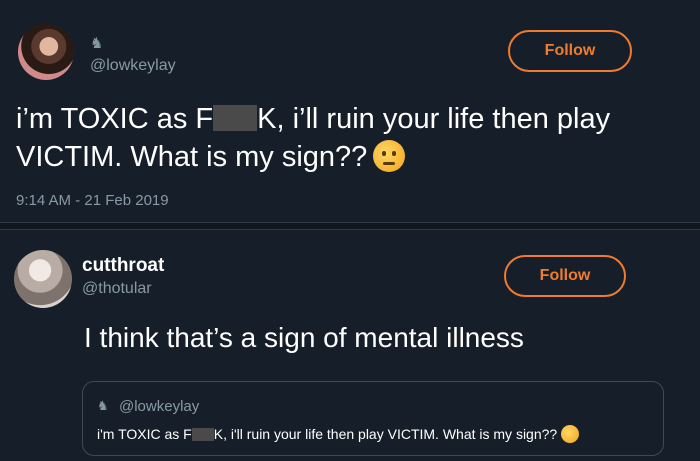 This screenshot has width=700, height=461. I want to click on user-handle: @lowkeylay, so click(133, 66).